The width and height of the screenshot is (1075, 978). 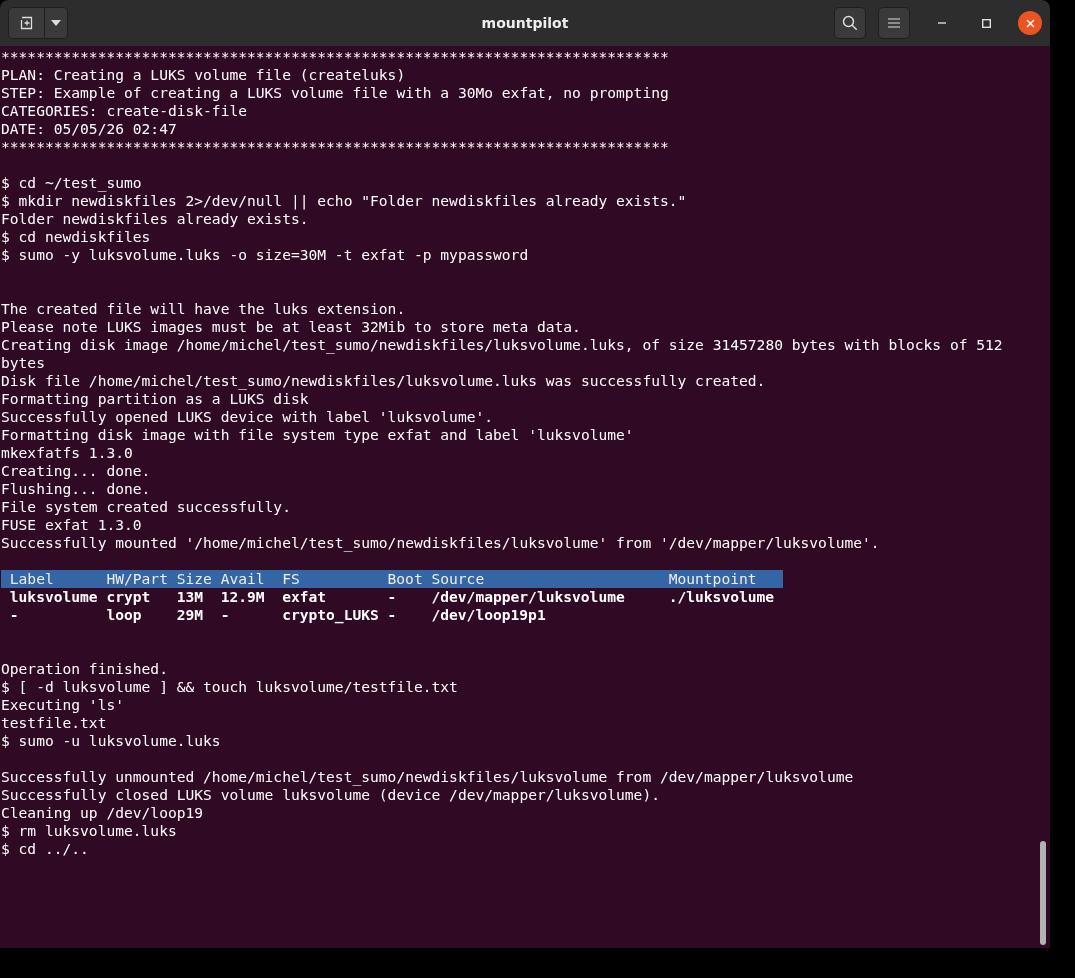 What do you see at coordinates (248, 417) in the screenshot?
I see `terminal-line: Successfully opened LUKS device with label 'luksvolume'.` at bounding box center [248, 417].